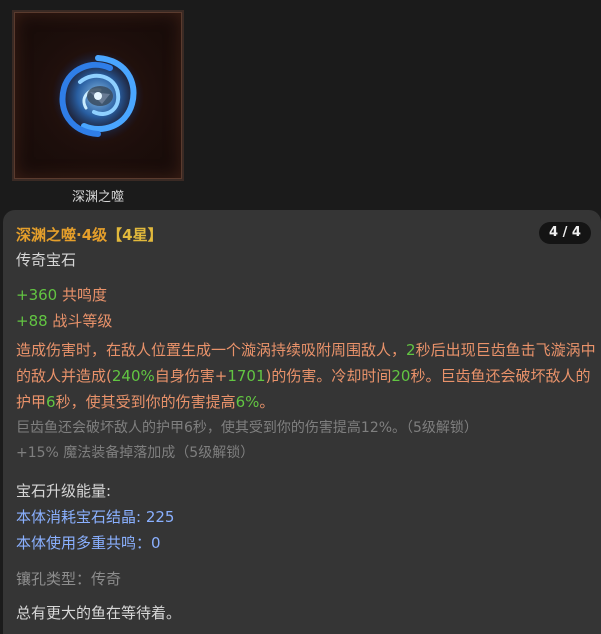 This screenshot has width=601, height=634. I want to click on gem-star-rating: 【4星】, so click(135, 235).